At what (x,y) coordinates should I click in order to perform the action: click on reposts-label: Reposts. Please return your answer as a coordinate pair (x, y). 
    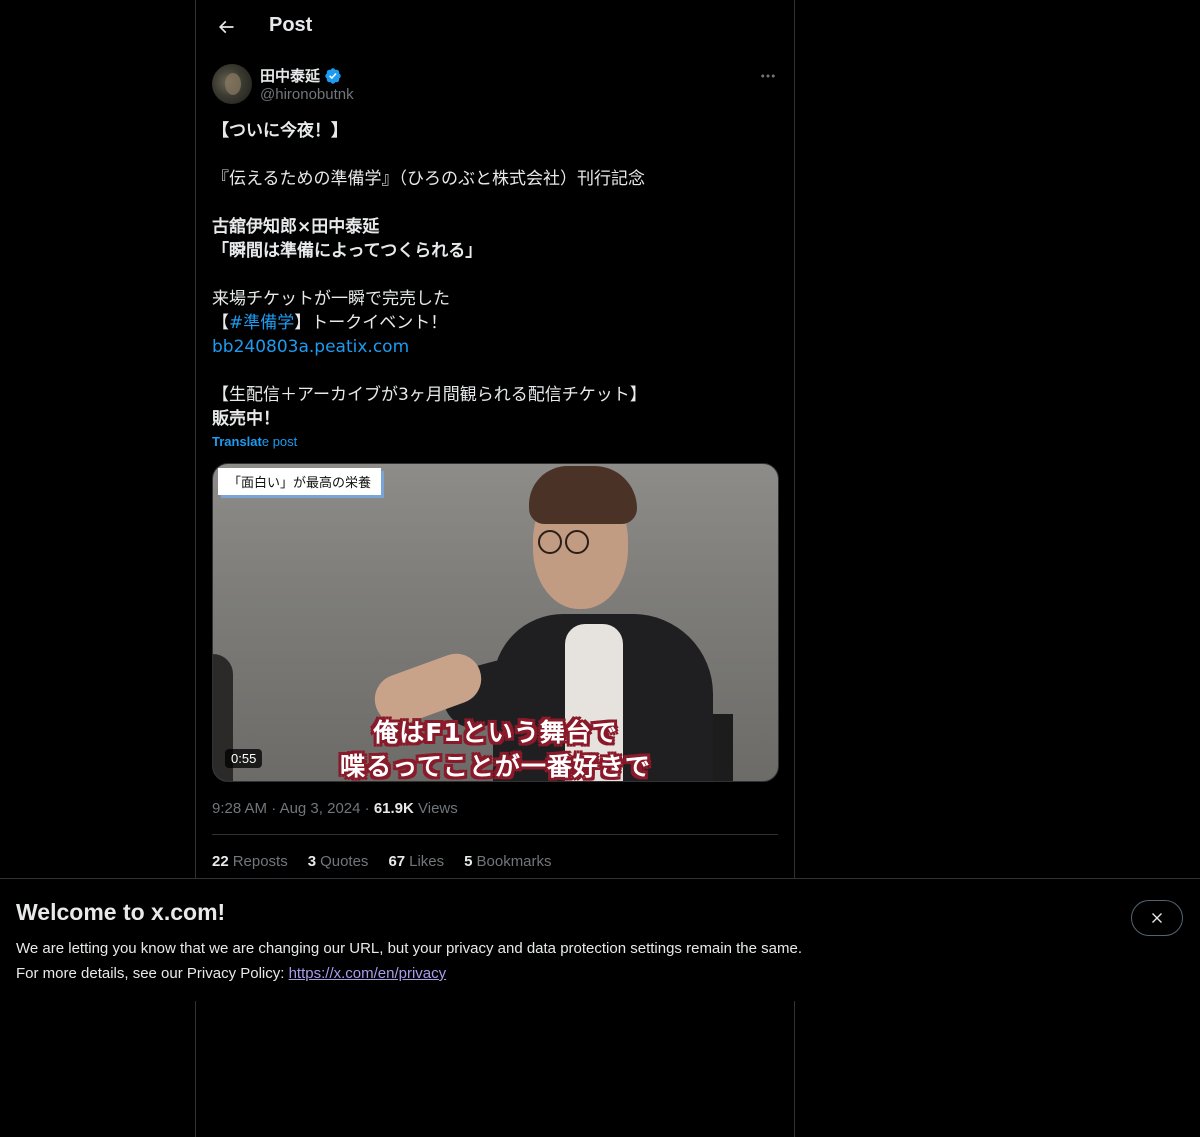
    Looking at the image, I should click on (260, 861).